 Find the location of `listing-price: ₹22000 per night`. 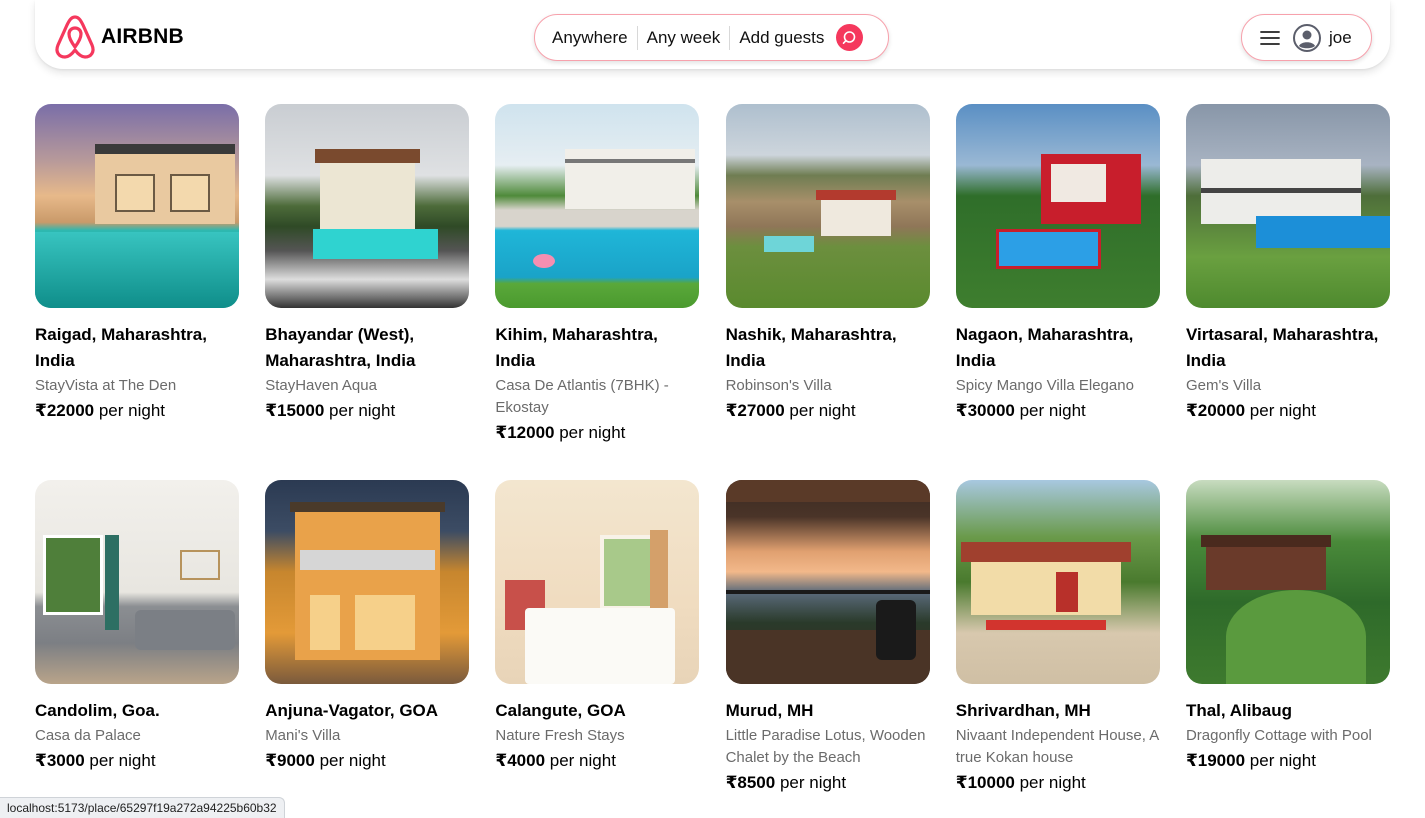

listing-price: ₹22000 per night is located at coordinates (137, 411).